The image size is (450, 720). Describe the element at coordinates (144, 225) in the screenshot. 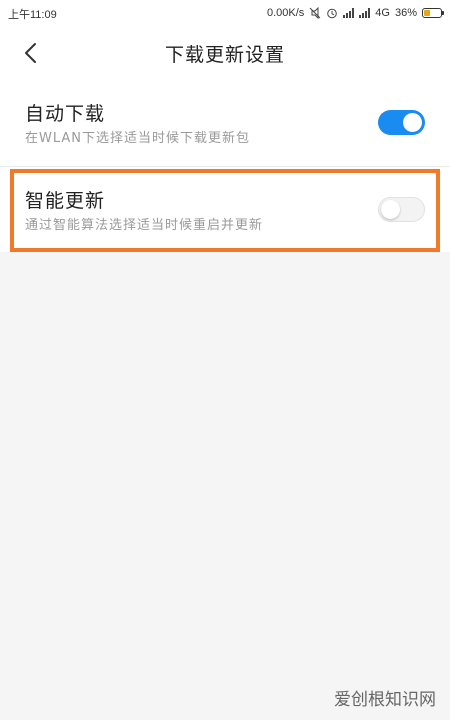

I see `setting-subtitle: 通过智能算法选择适当时候重启并更新` at that location.